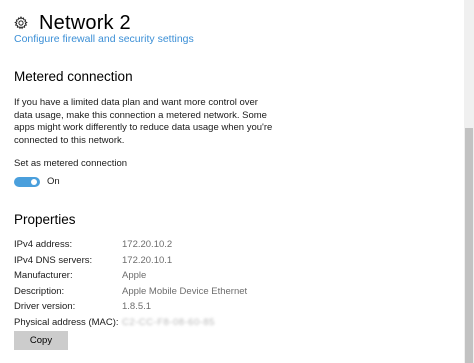  What do you see at coordinates (73, 76) in the screenshot?
I see `metered-connection-heading: Metered connection` at bounding box center [73, 76].